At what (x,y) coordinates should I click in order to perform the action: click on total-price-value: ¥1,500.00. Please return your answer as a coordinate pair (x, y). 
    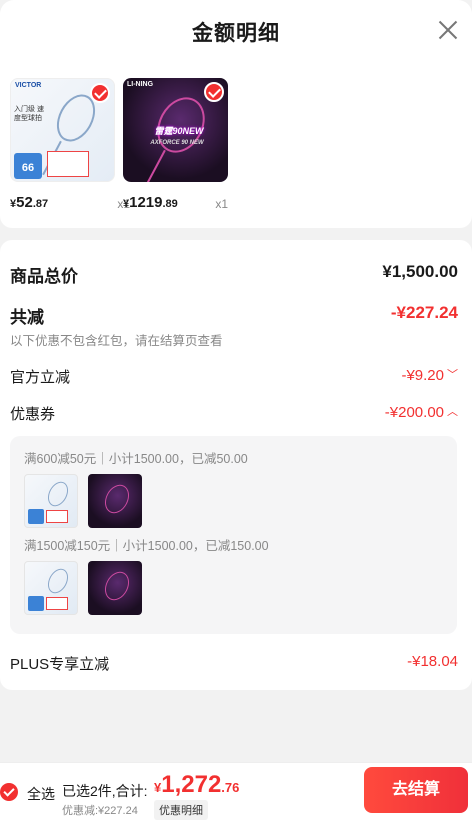
    Looking at the image, I should click on (420, 271).